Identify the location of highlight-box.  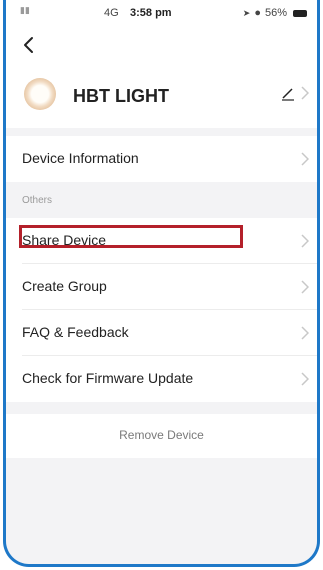
(131, 236).